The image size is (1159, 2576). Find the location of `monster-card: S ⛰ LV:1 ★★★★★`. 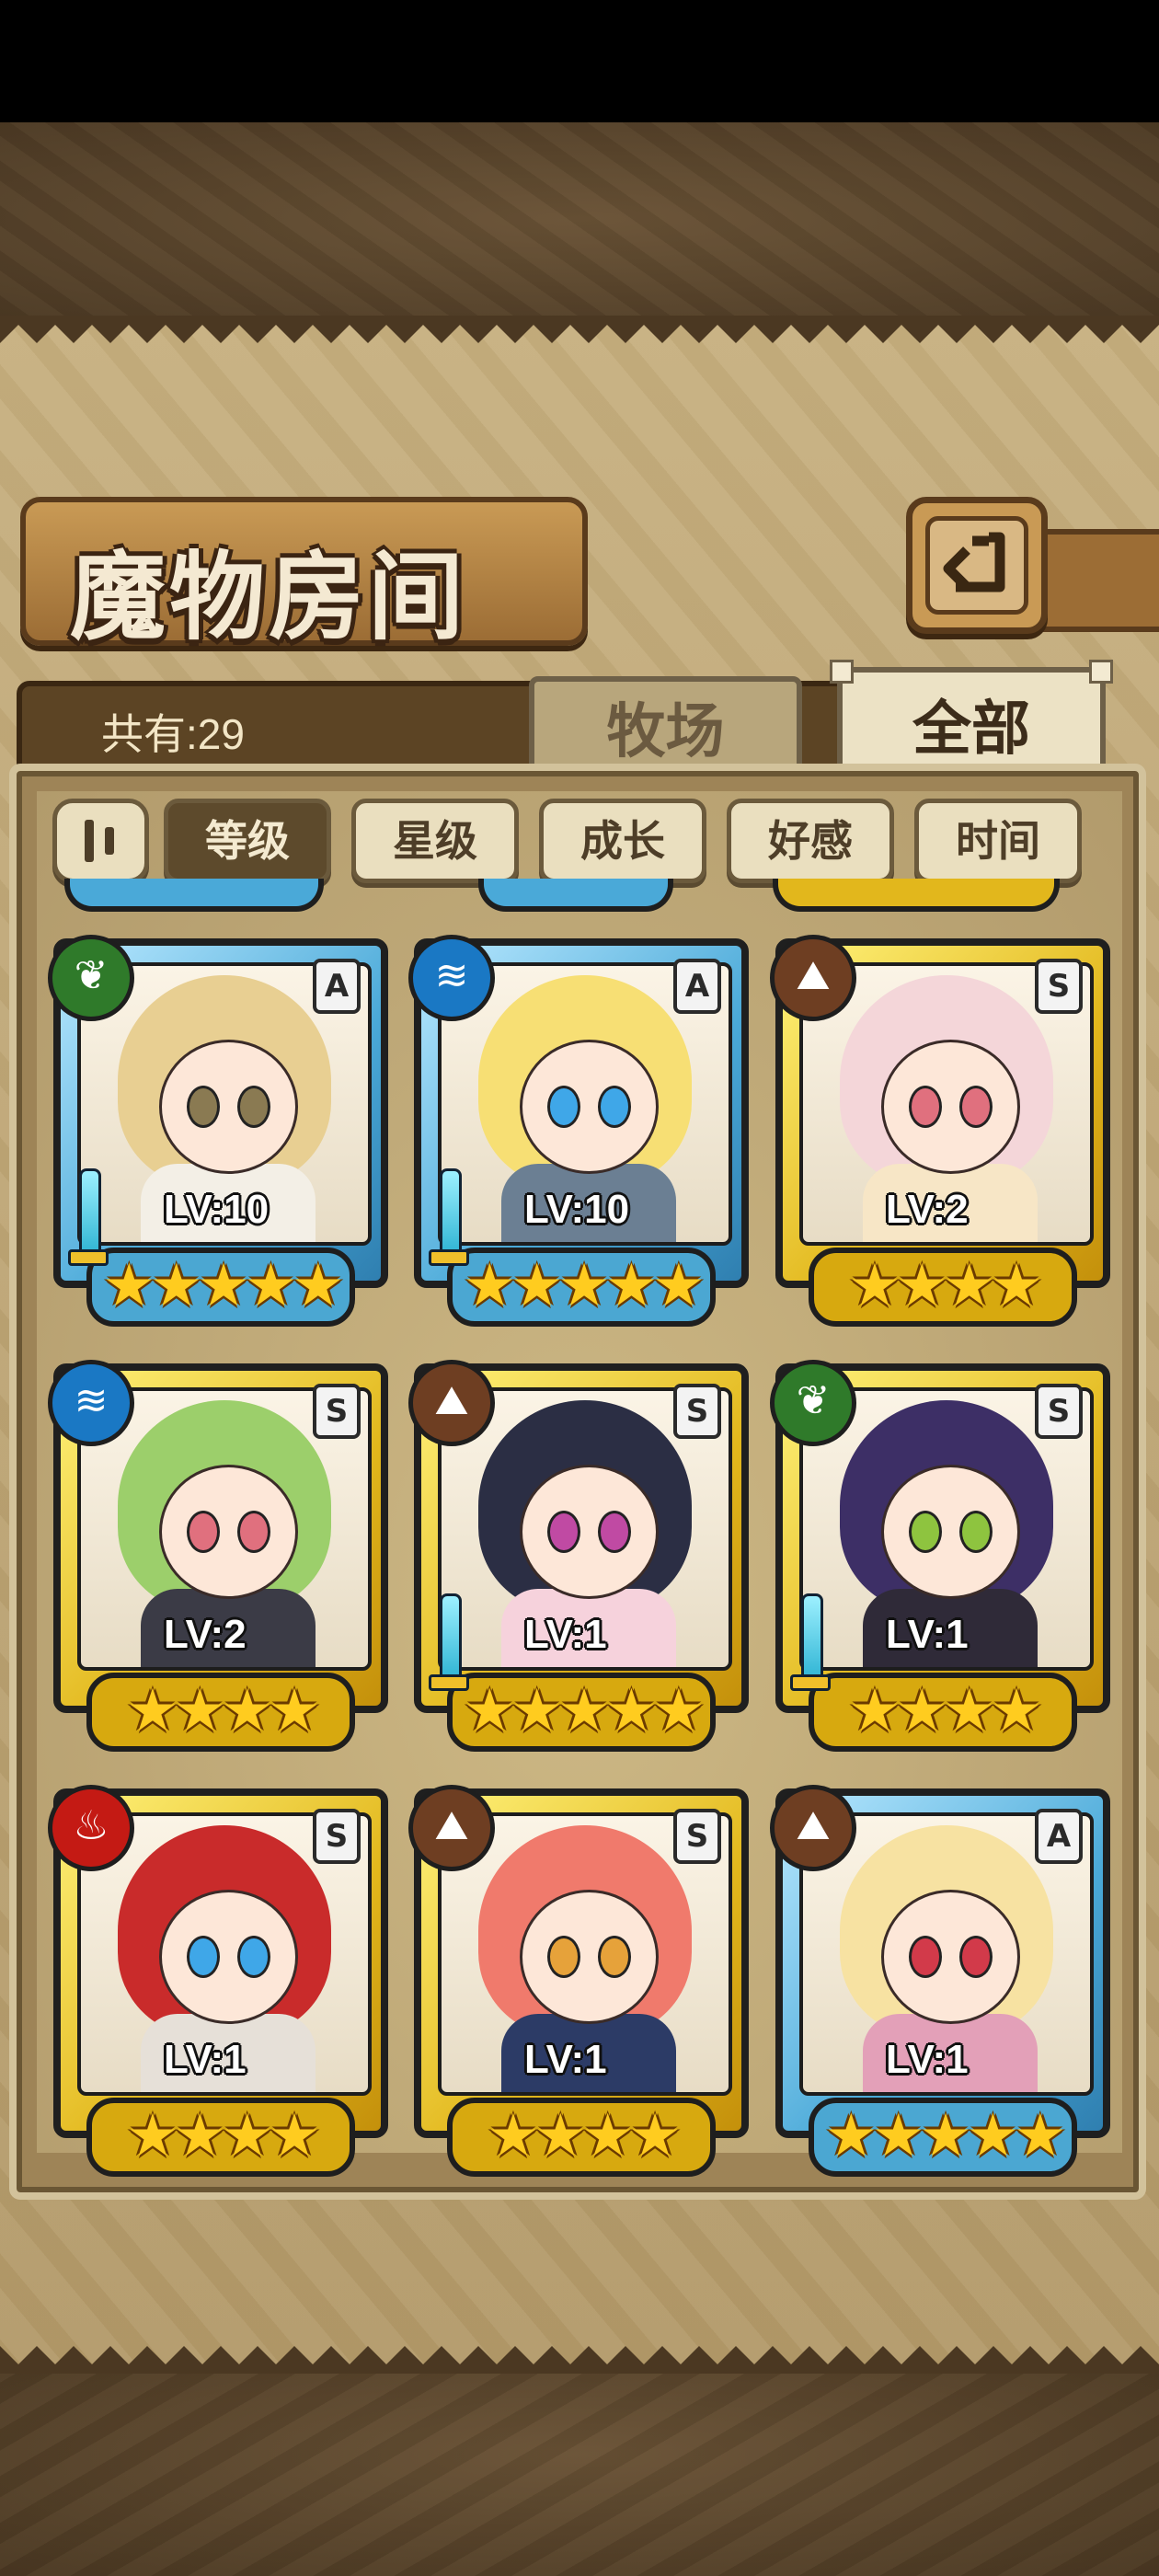

monster-card: S ⛰ LV:1 ★★★★★ is located at coordinates (578, 1559).